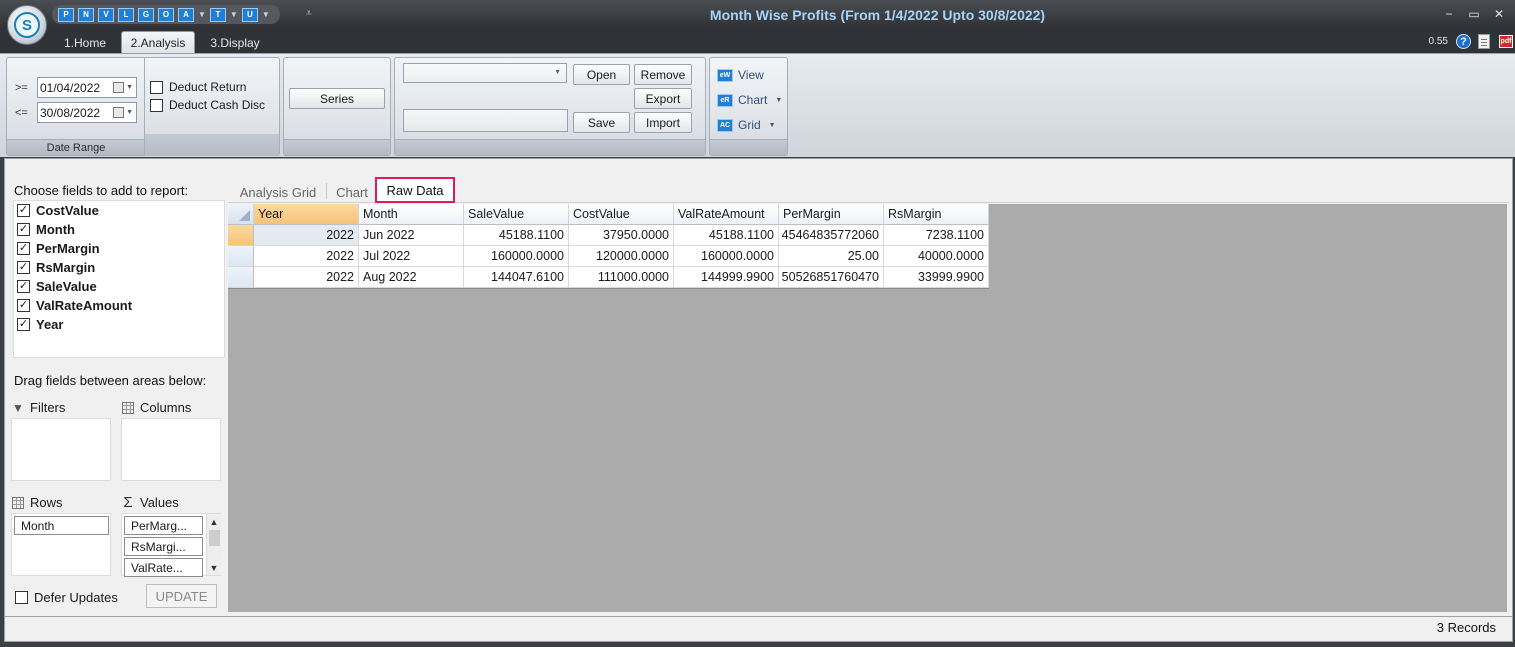  I want to click on layout-select: ▼, so click(485, 73).